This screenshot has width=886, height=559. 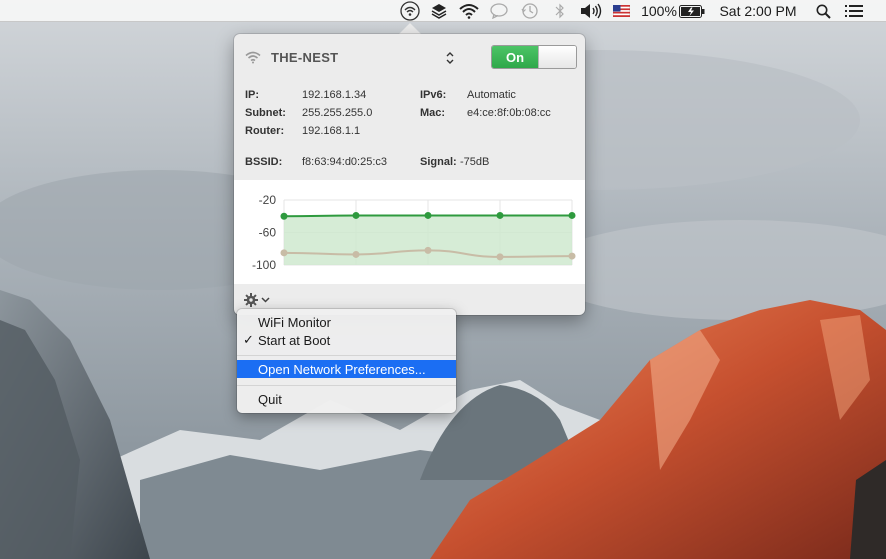 I want to click on subnet-value: 255.255.255.0, so click(x=337, y=113).